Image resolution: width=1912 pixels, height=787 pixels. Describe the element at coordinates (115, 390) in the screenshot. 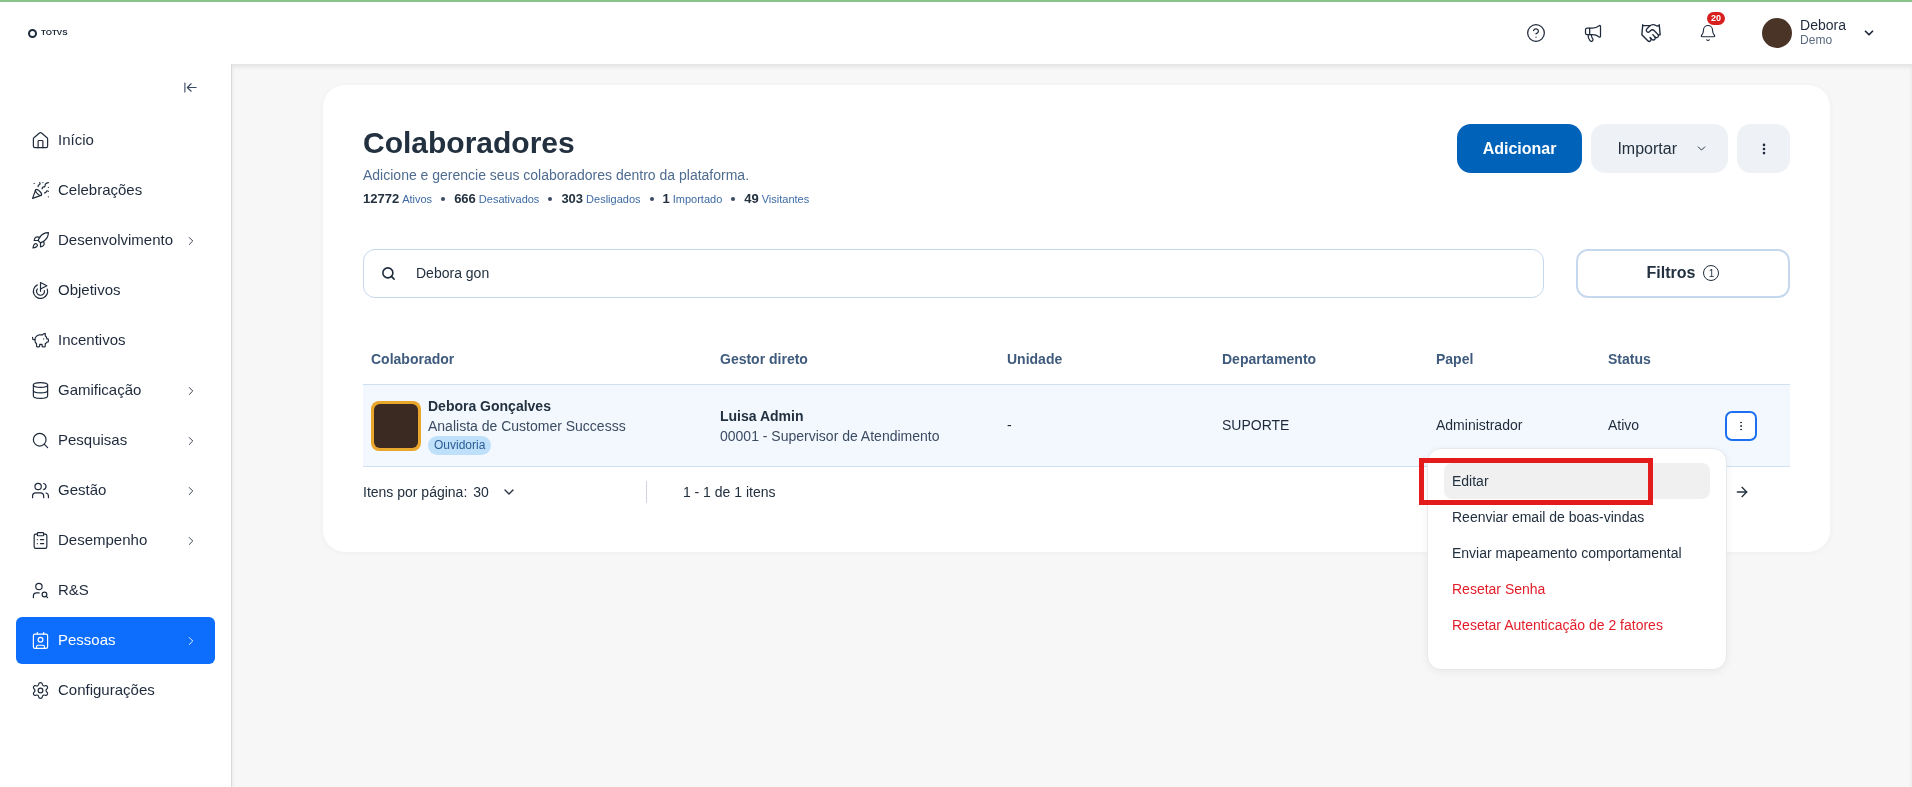

I see `sidebar-item: Gamificação` at that location.